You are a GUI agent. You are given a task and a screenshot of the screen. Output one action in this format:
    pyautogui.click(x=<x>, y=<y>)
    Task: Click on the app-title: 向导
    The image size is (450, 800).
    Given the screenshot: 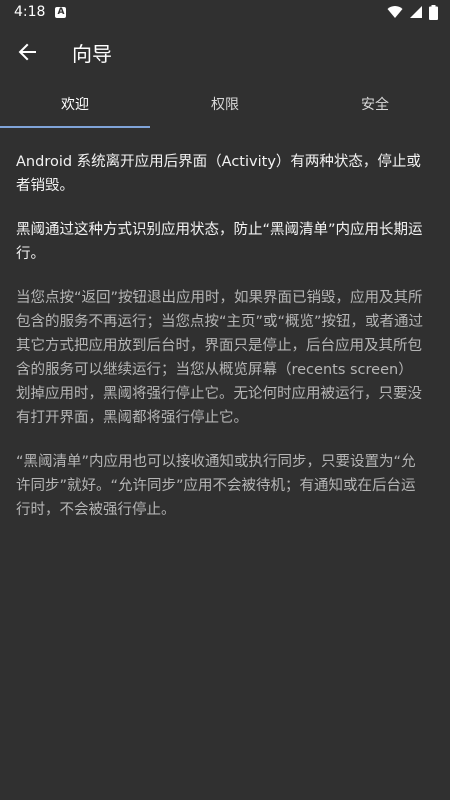 What is the action you would take?
    pyautogui.click(x=92, y=53)
    